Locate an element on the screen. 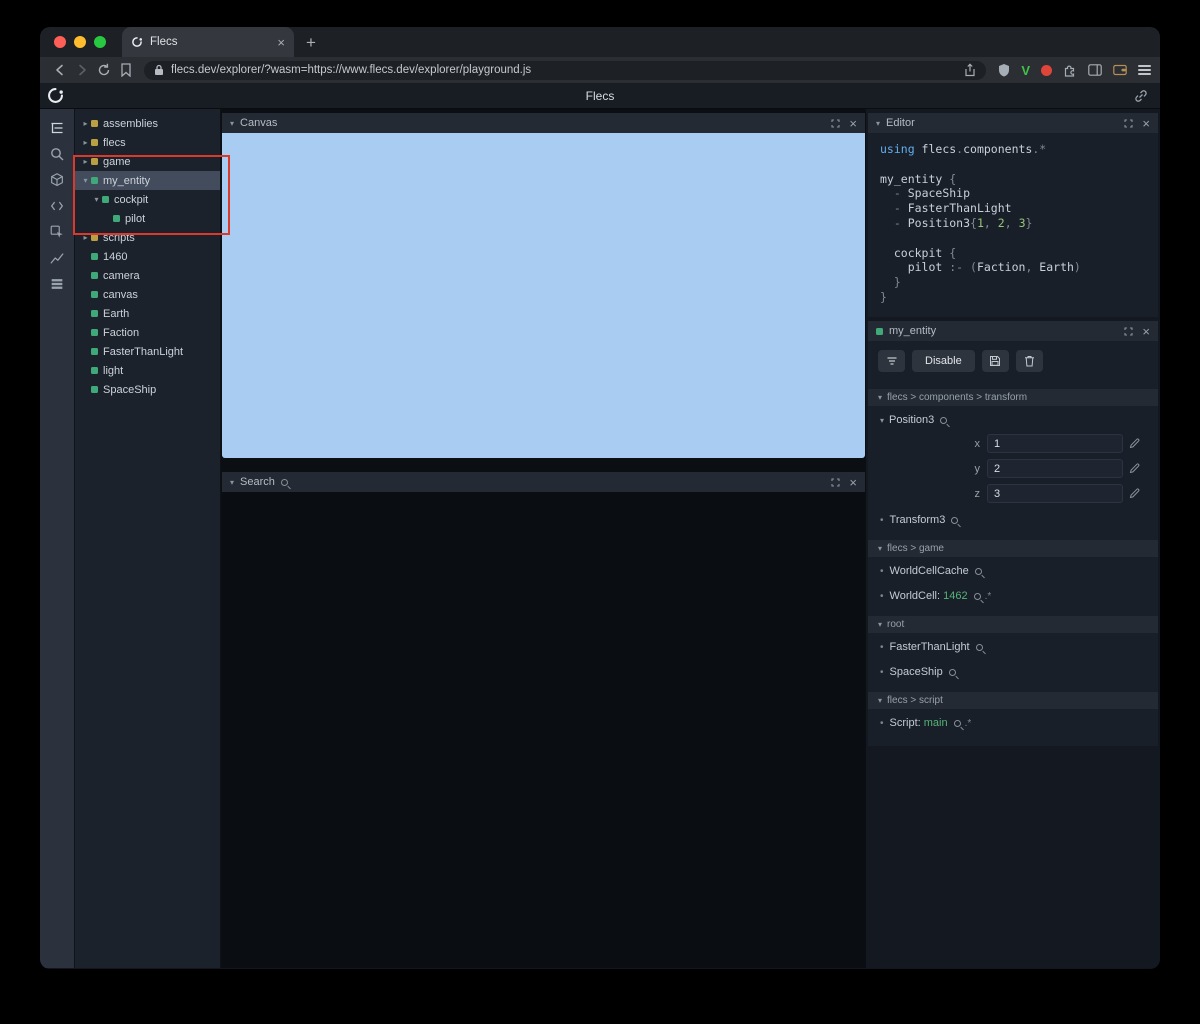 This screenshot has height=1024, width=1200. puzzle-icon is located at coordinates (1070, 70).